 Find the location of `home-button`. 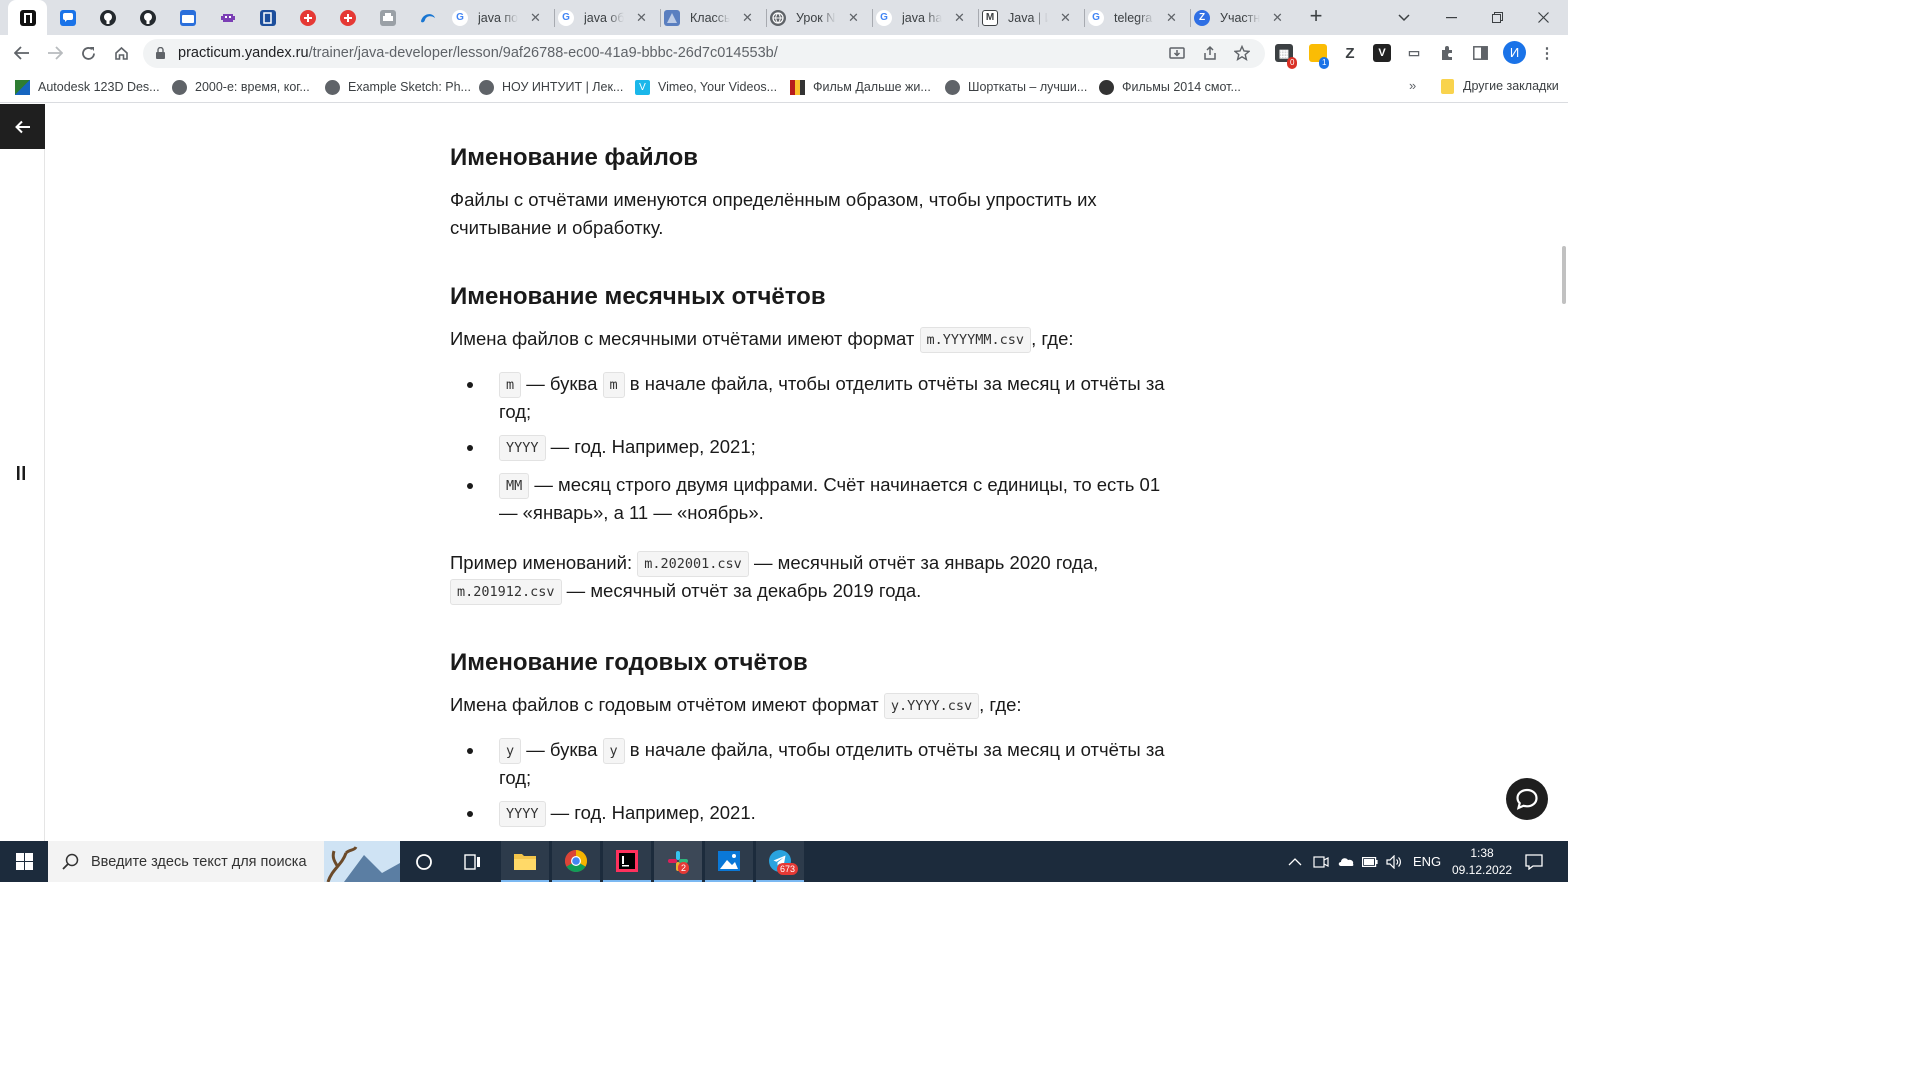

home-button is located at coordinates (121, 53).